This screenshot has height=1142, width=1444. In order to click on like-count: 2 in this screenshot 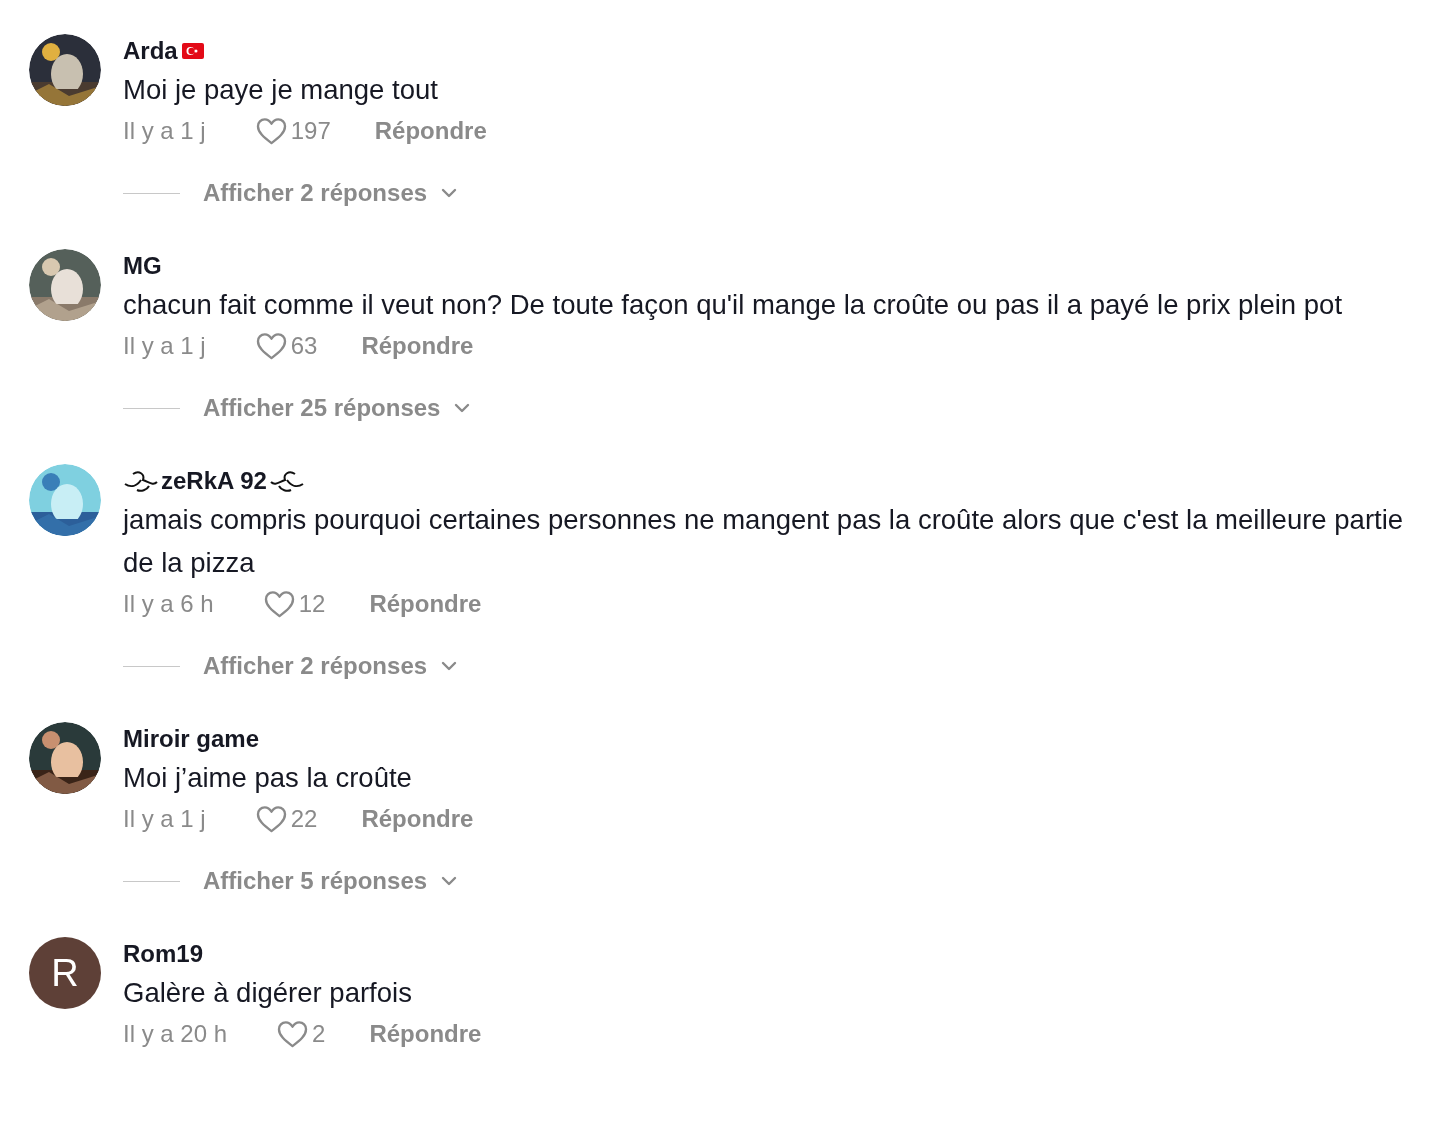, I will do `click(319, 1034)`.